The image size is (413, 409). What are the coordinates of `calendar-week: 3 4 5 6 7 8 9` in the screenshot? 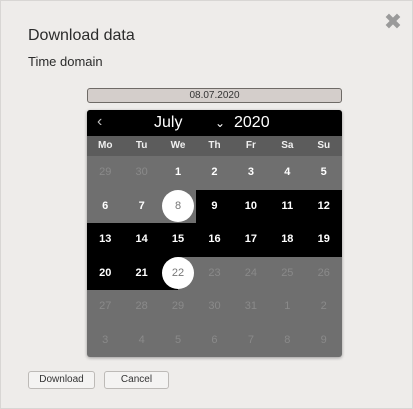 It's located at (214, 341).